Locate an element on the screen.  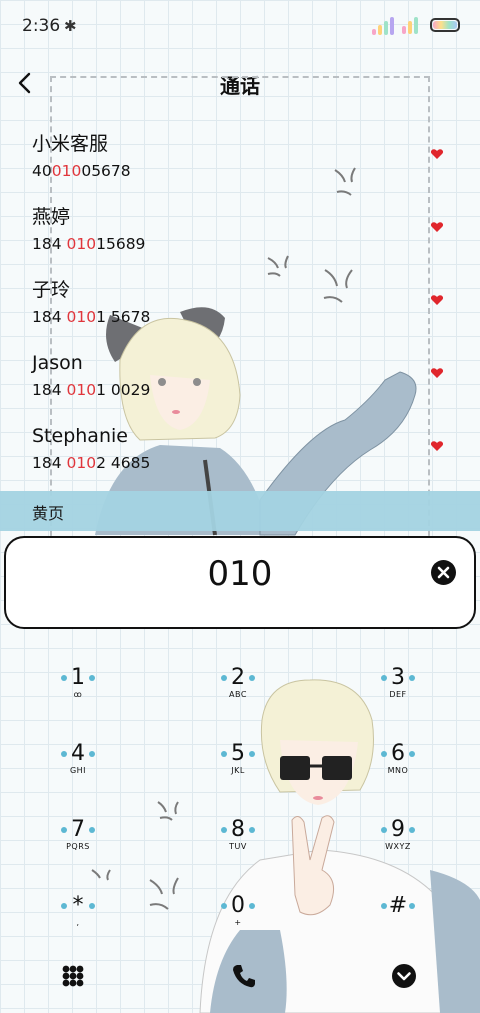
voicemail-icon: ꝏ is located at coordinates (78, 694).